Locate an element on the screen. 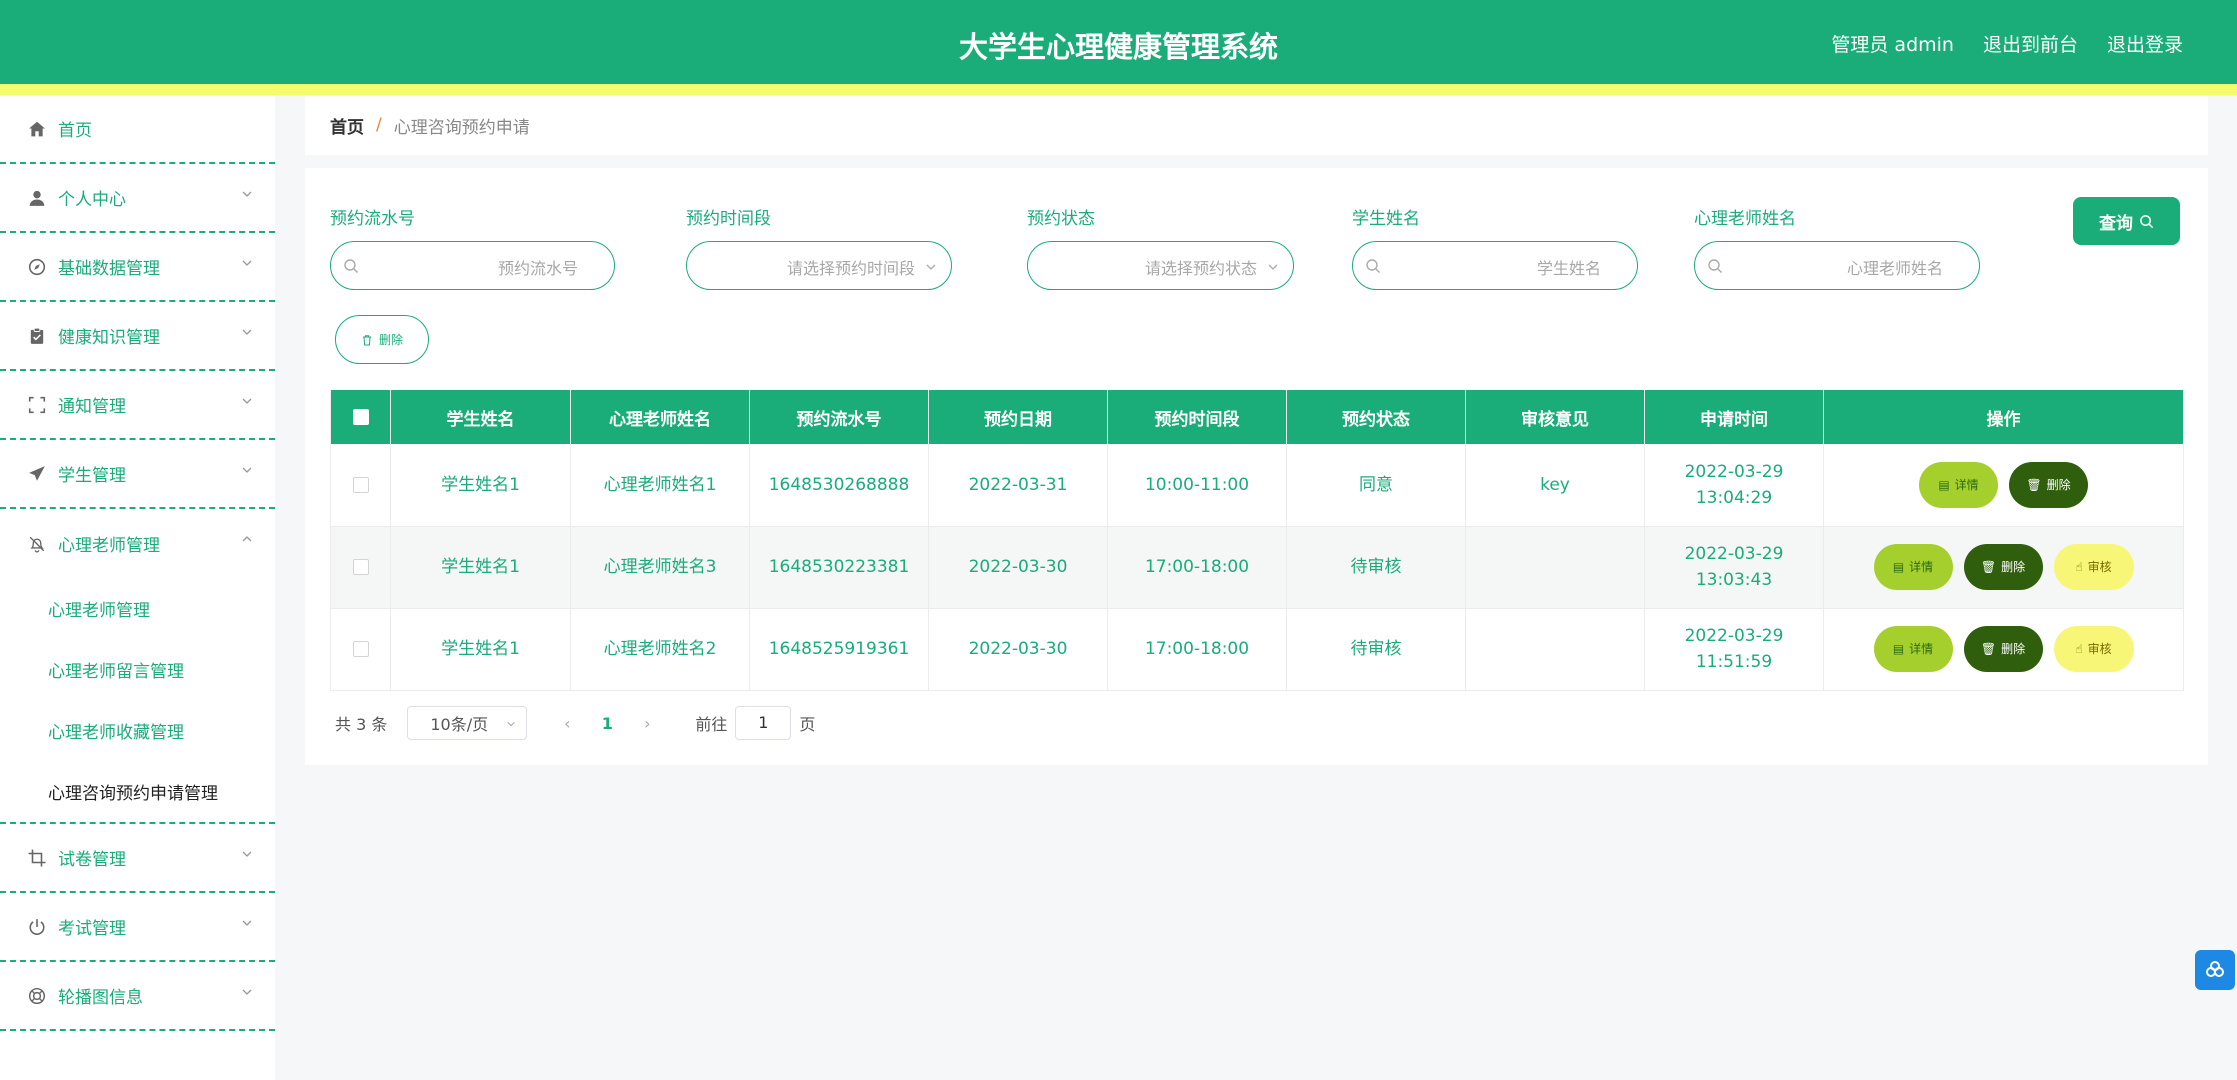  search-icon is located at coordinates (351, 266).